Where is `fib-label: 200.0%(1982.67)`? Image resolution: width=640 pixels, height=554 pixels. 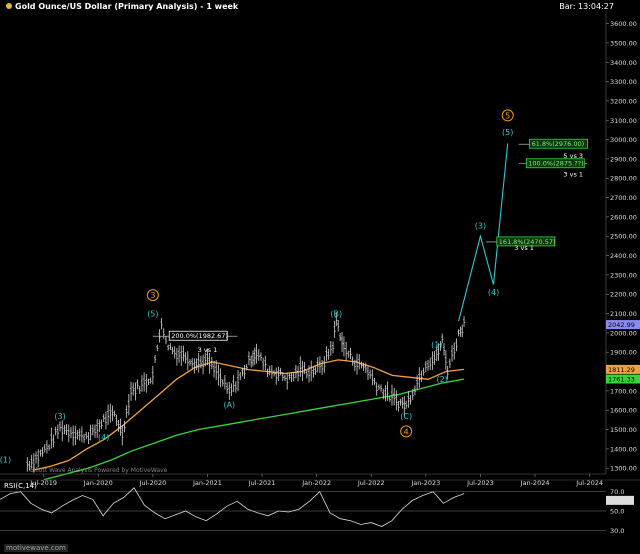 fib-label: 200.0%(1982.67) is located at coordinates (199, 336).